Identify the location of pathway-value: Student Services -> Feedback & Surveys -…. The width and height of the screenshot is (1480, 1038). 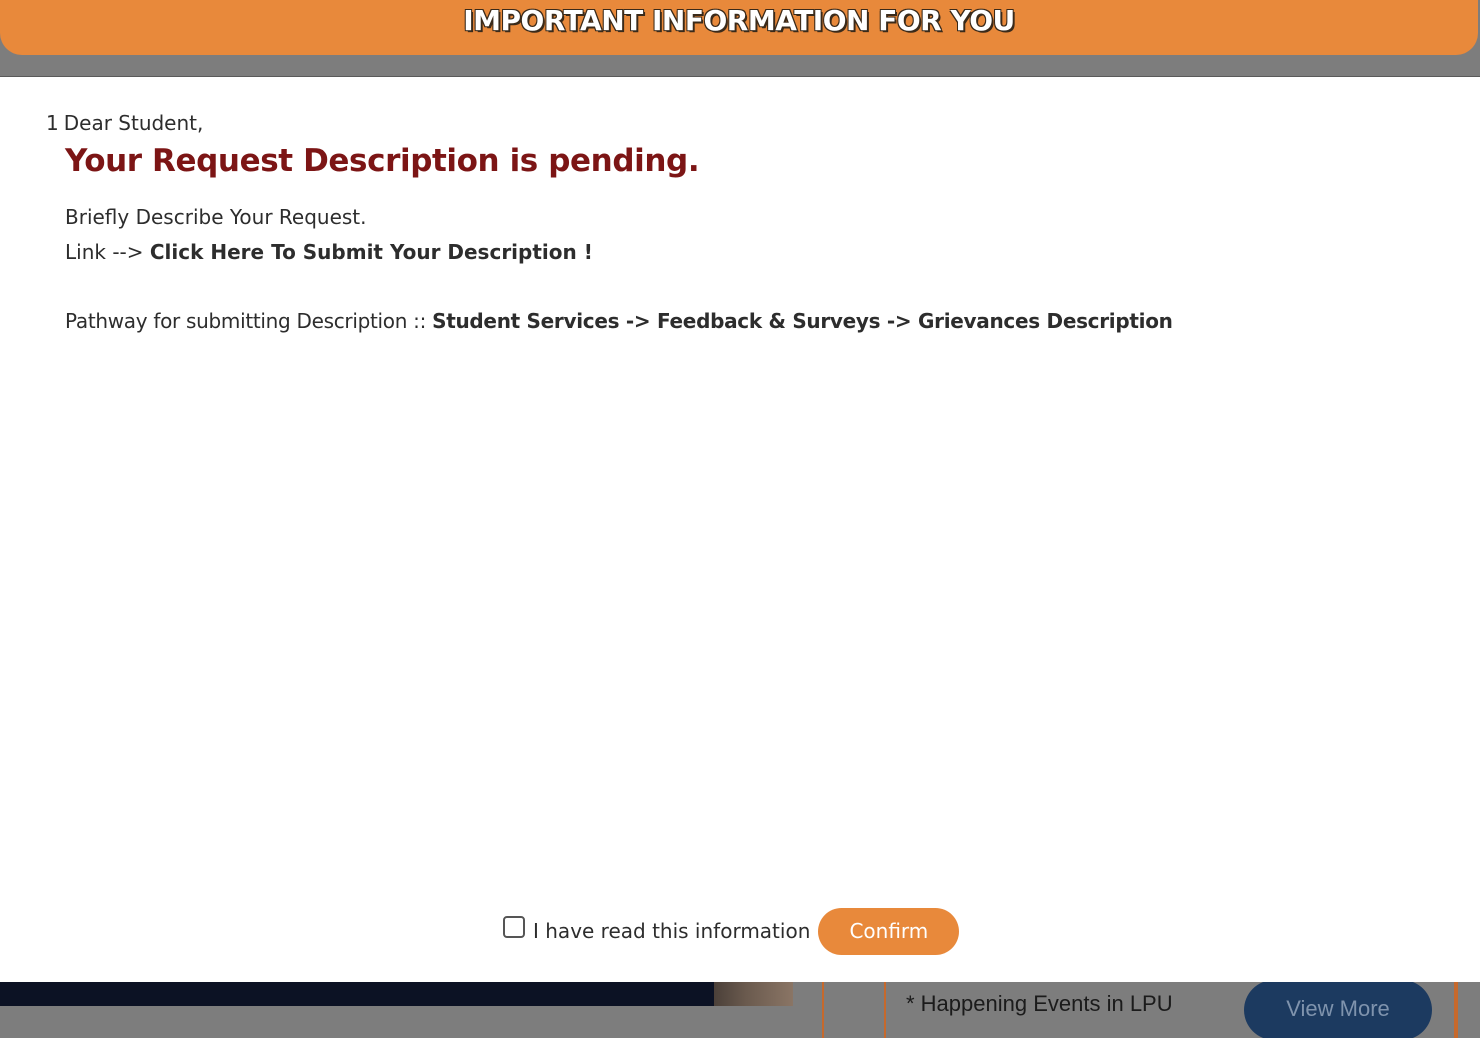
(802, 321).